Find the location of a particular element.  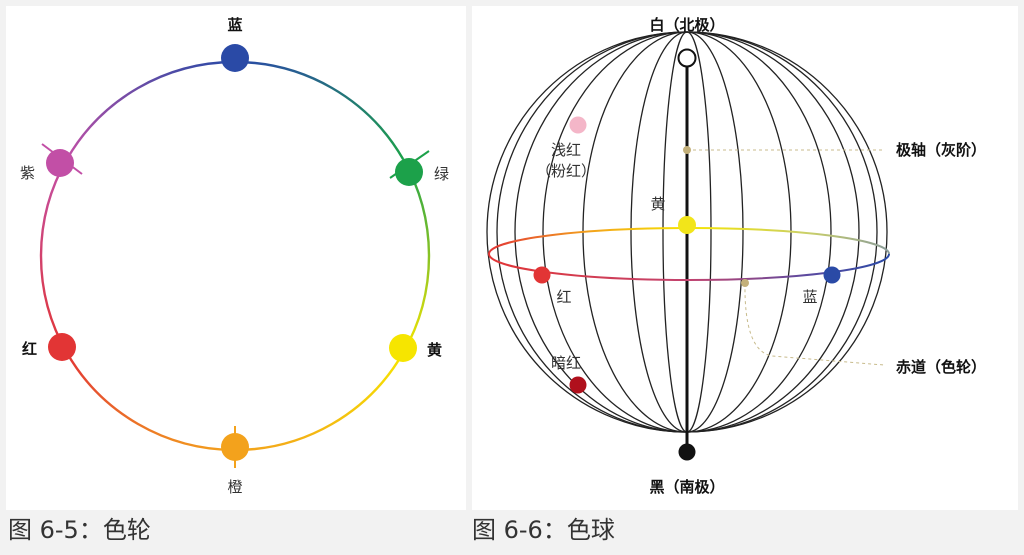

sphere-dot-yellow is located at coordinates (687, 225).